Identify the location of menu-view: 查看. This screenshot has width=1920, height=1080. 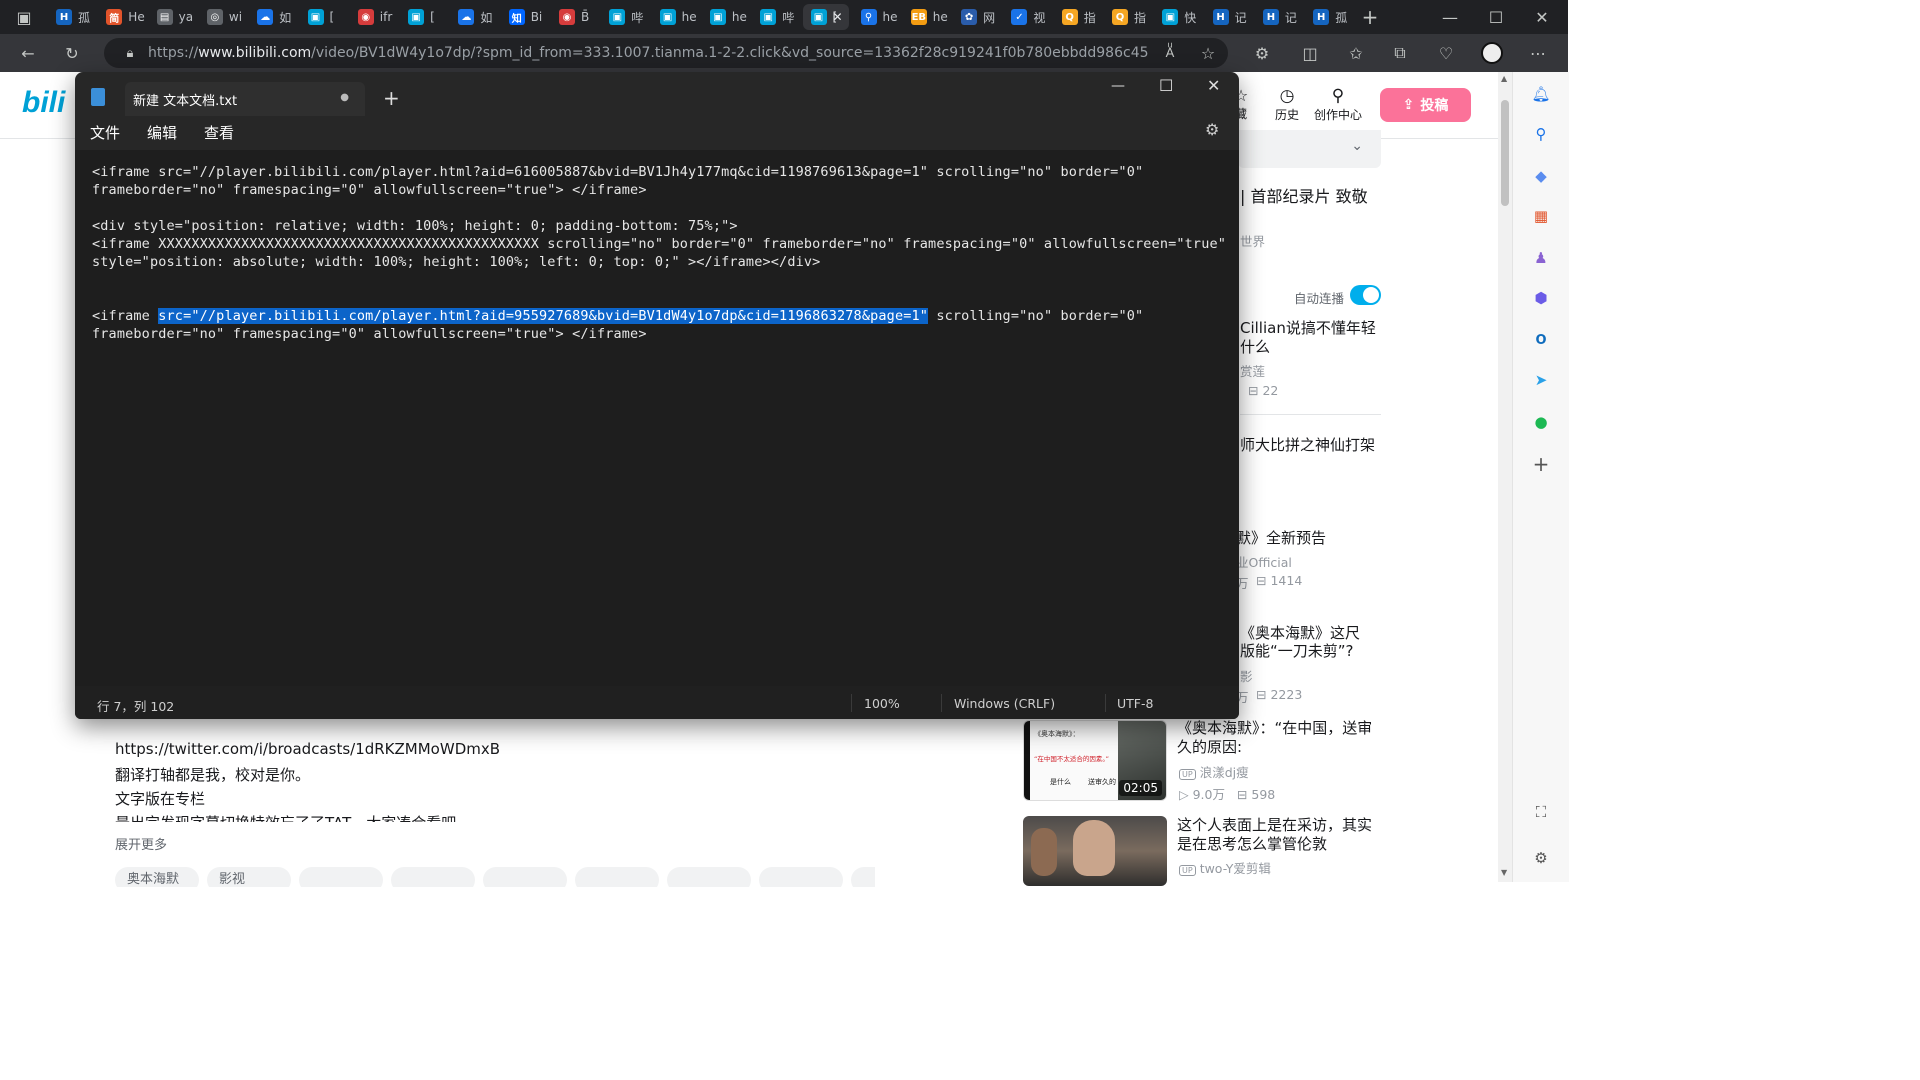
(219, 132).